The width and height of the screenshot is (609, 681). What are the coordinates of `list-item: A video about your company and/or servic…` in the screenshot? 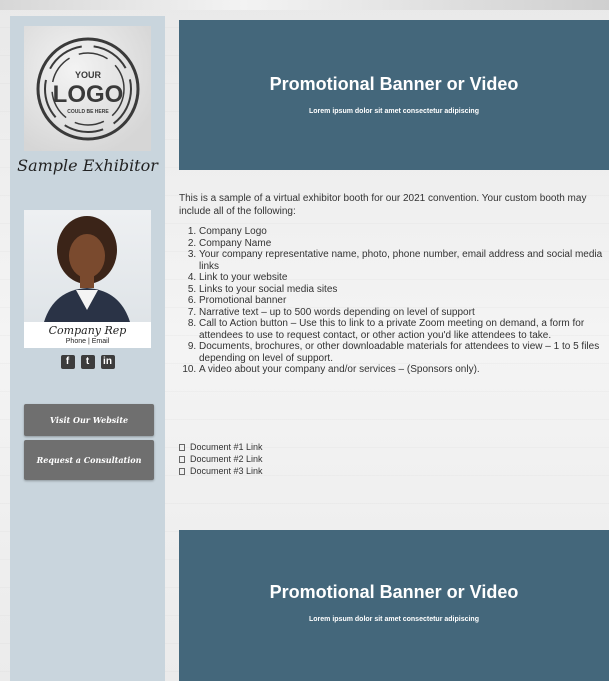 It's located at (404, 370).